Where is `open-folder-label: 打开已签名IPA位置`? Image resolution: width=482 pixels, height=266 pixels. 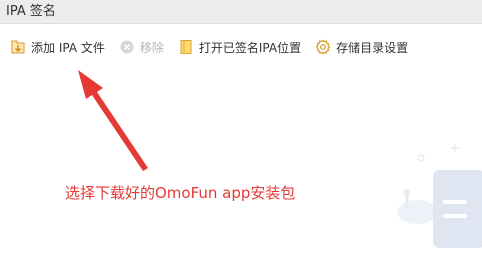
open-folder-label: 打开已签名IPA位置 is located at coordinates (250, 47).